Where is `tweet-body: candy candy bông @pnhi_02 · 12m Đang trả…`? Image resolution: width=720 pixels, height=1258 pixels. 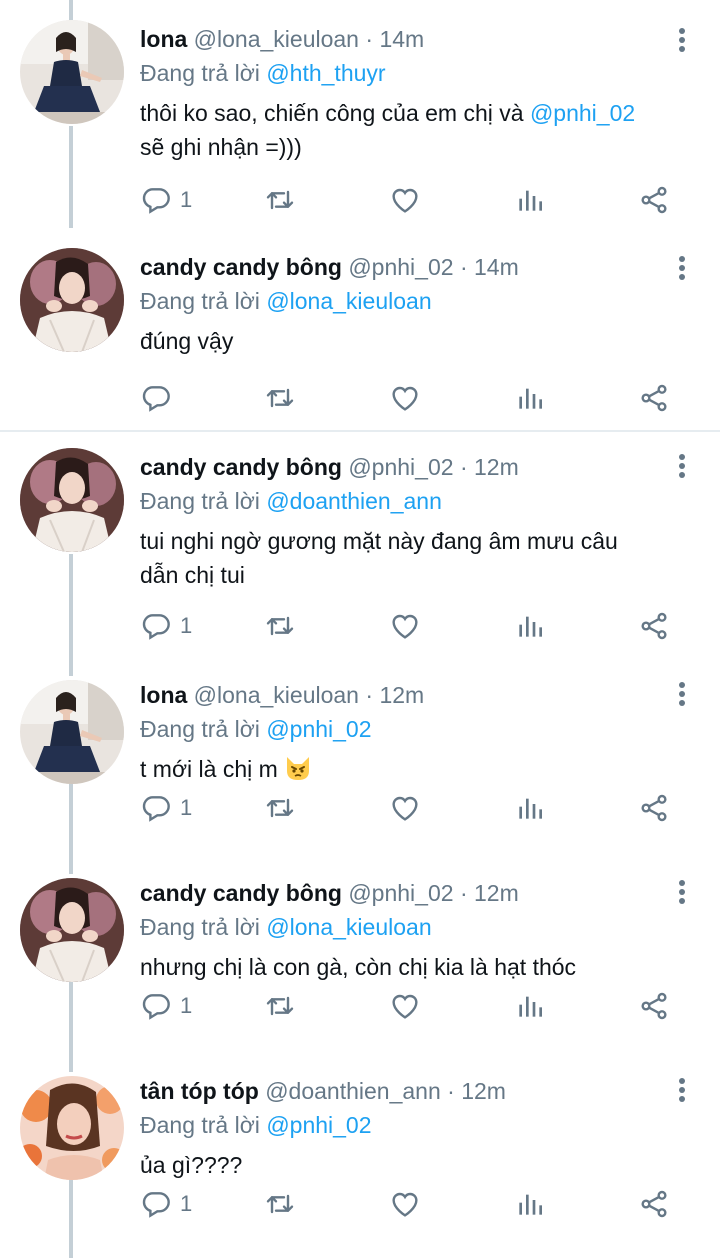 tweet-body: candy candy bông @pnhi_02 · 12m Đang trả… is located at coordinates (418, 521).